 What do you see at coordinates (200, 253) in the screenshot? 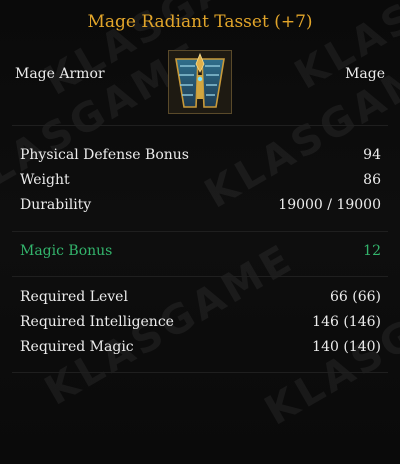
I see `bonus-row: Magic Bonus 12` at bounding box center [200, 253].